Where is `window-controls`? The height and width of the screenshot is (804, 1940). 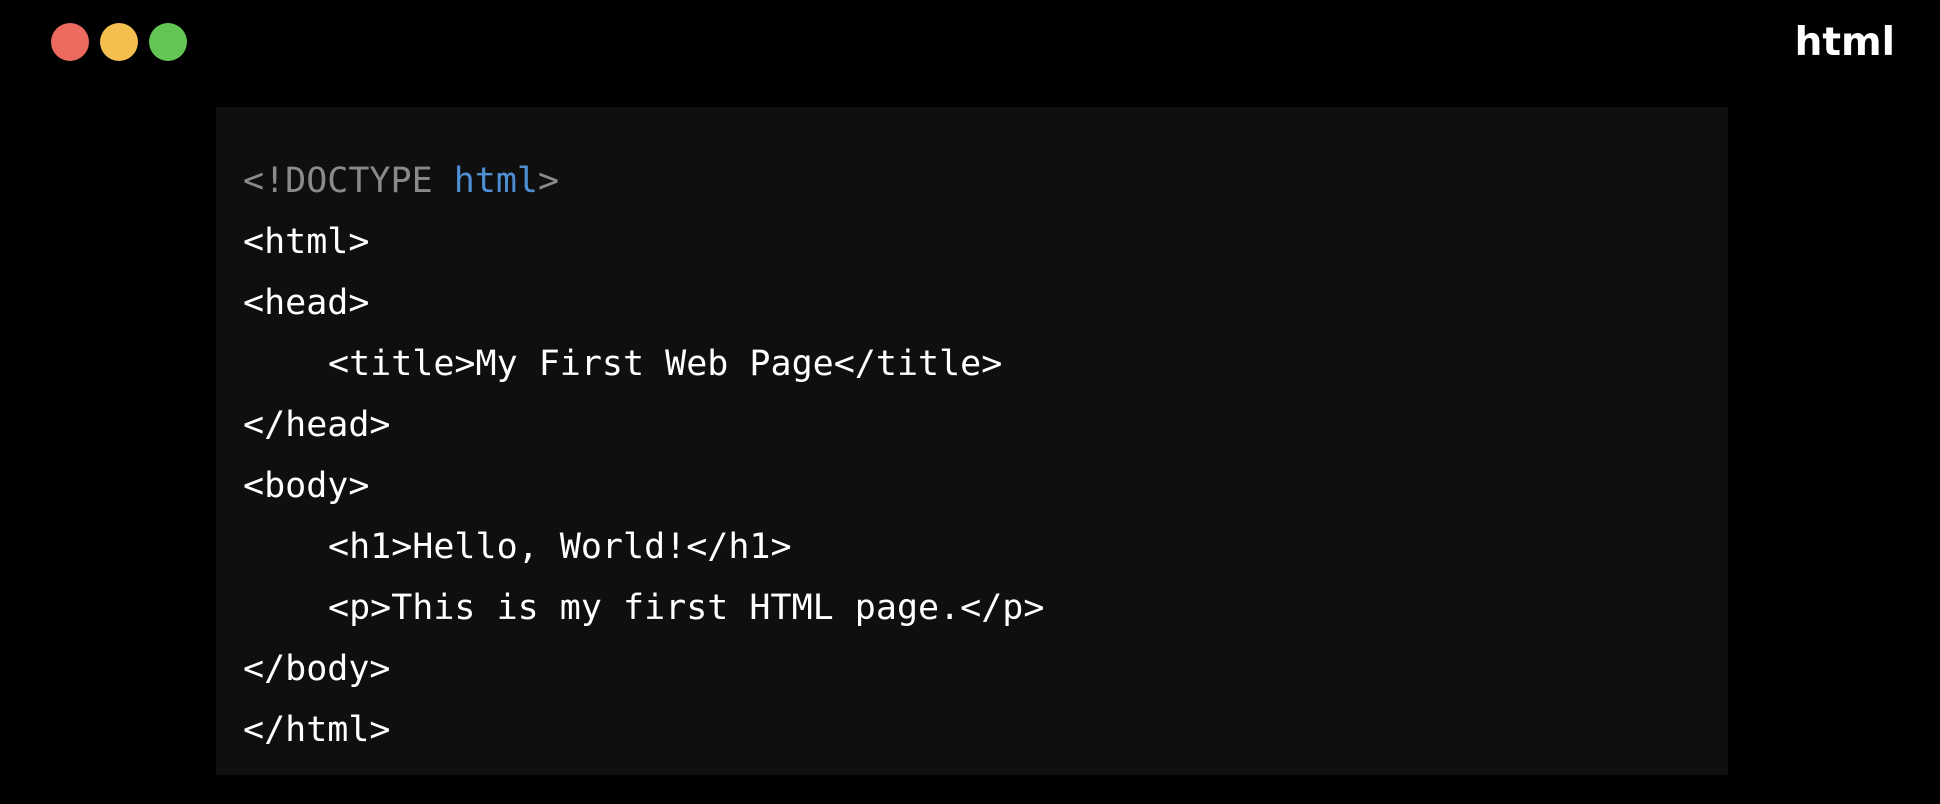
window-controls is located at coordinates (119, 42).